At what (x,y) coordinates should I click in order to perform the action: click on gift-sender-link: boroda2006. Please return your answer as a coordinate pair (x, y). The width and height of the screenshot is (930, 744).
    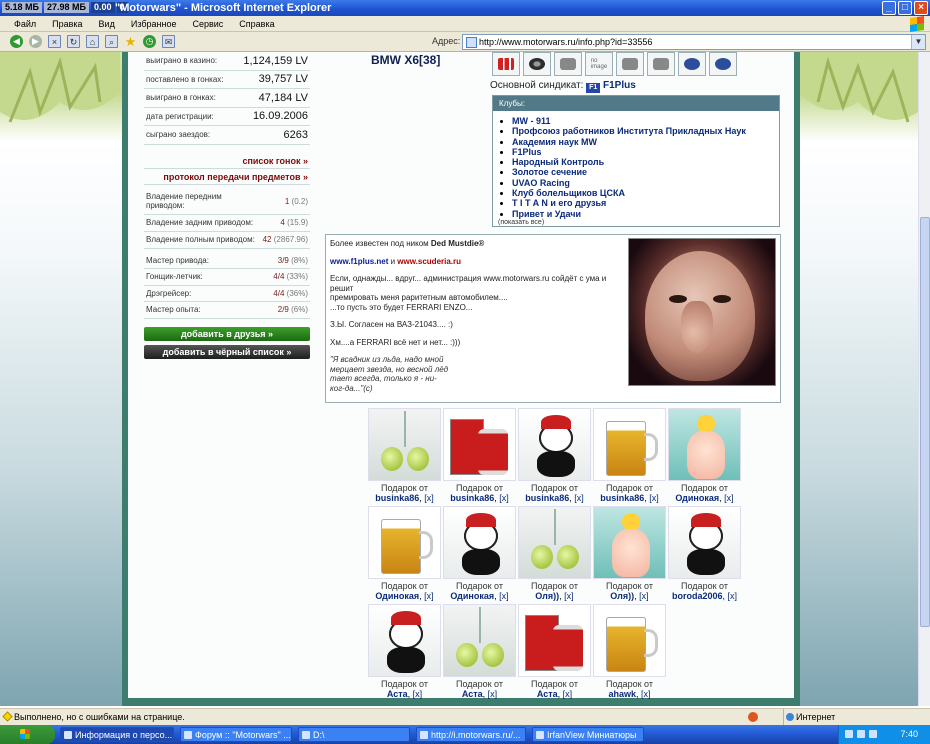
    Looking at the image, I should click on (697, 596).